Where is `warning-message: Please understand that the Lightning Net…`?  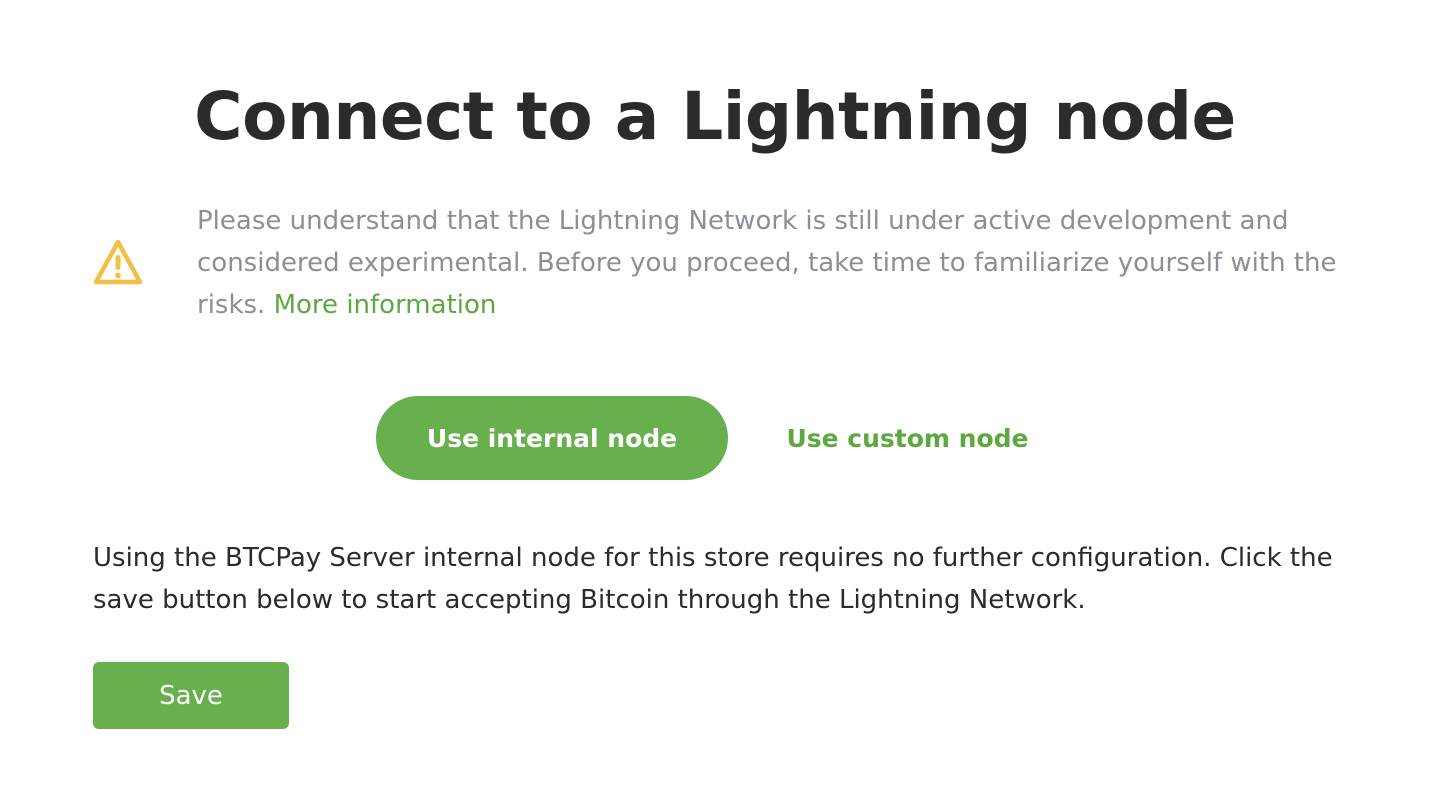
warning-message: Please understand that the Lightning Net… is located at coordinates (770, 263).